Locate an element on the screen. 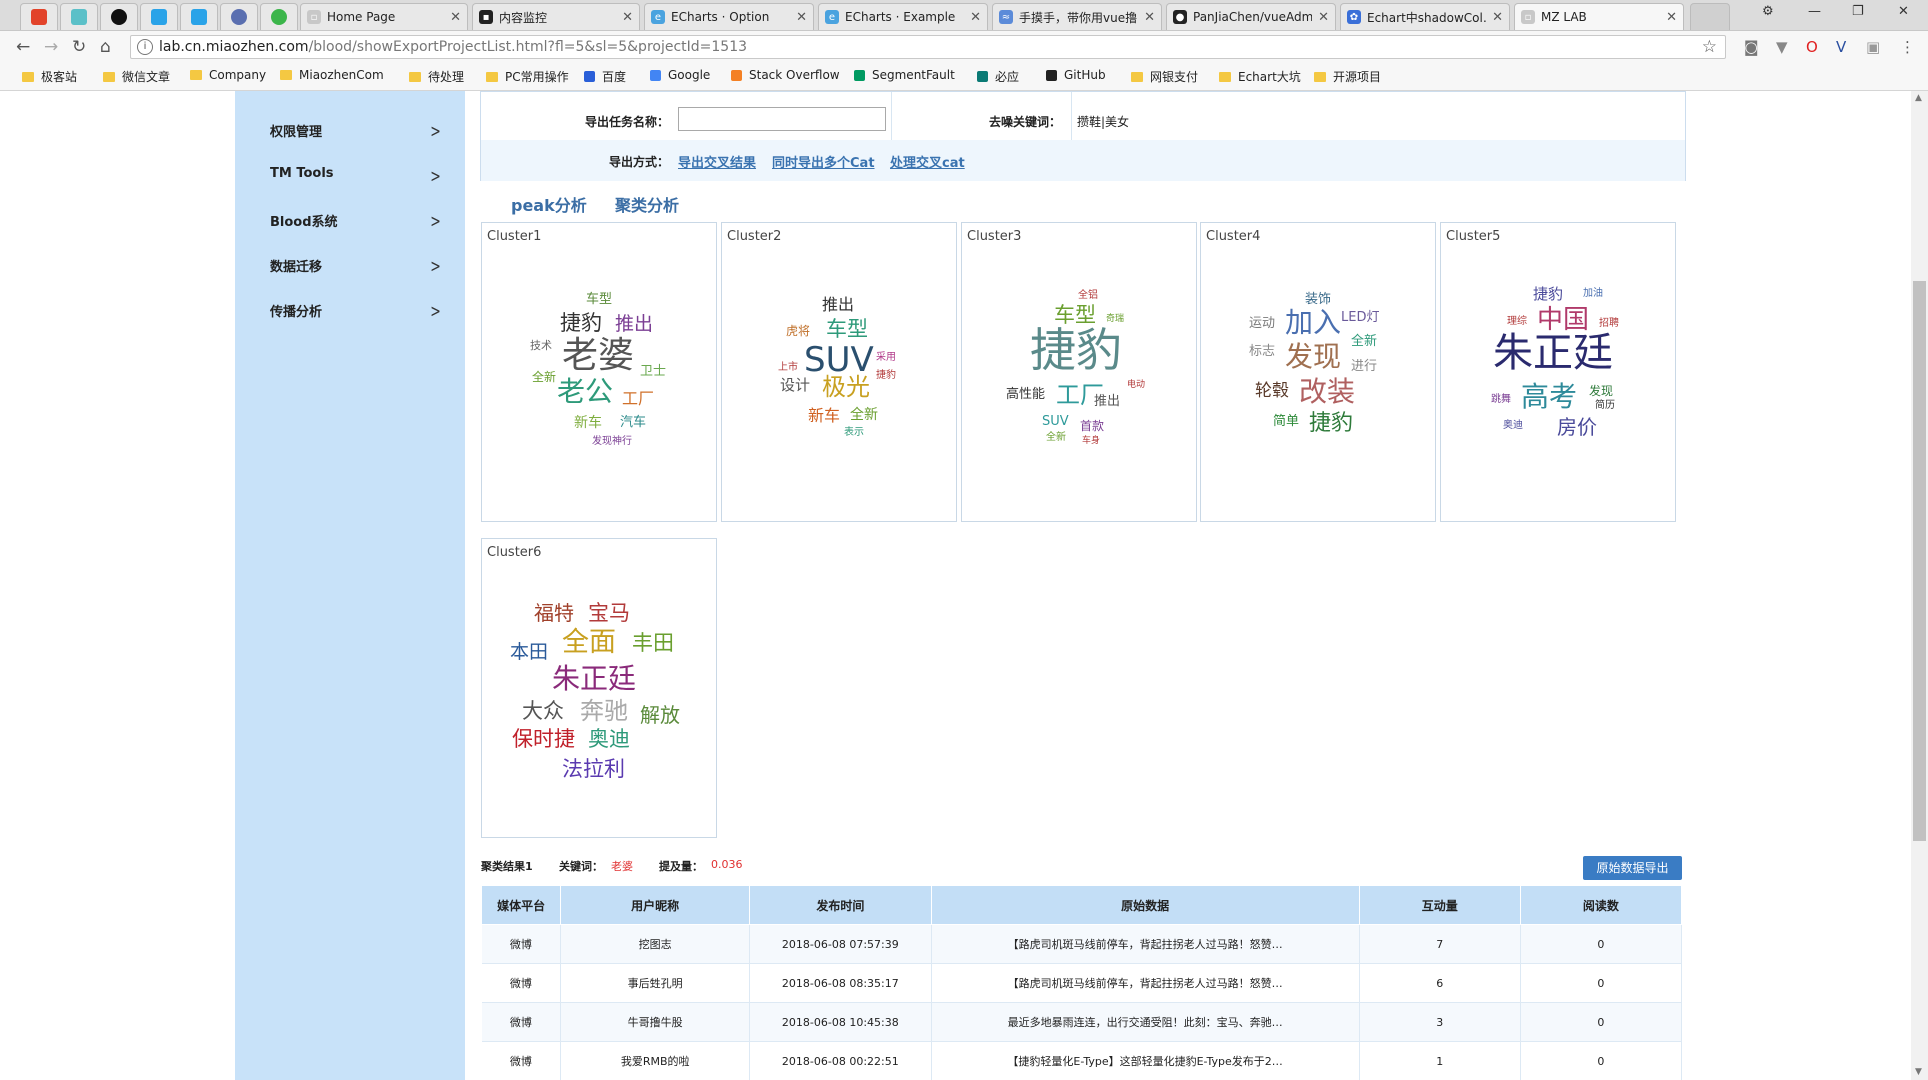  site-info-icon: i is located at coordinates (145, 47).